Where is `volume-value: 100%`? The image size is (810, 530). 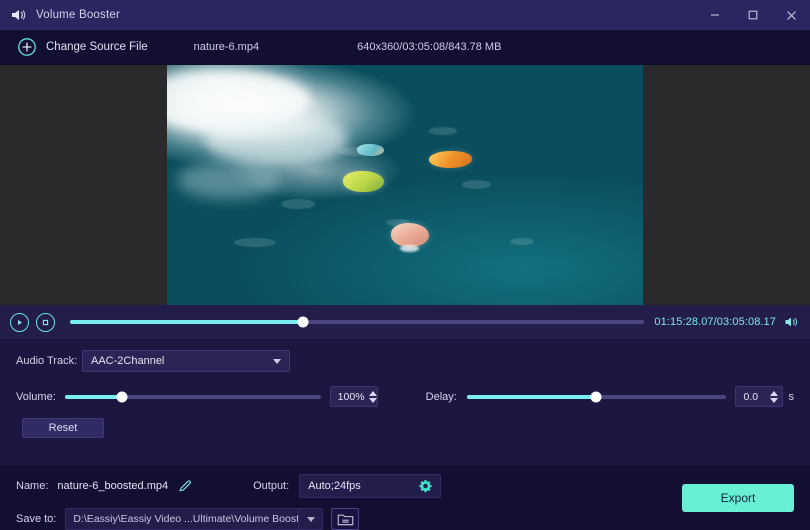 volume-value: 100% is located at coordinates (351, 396).